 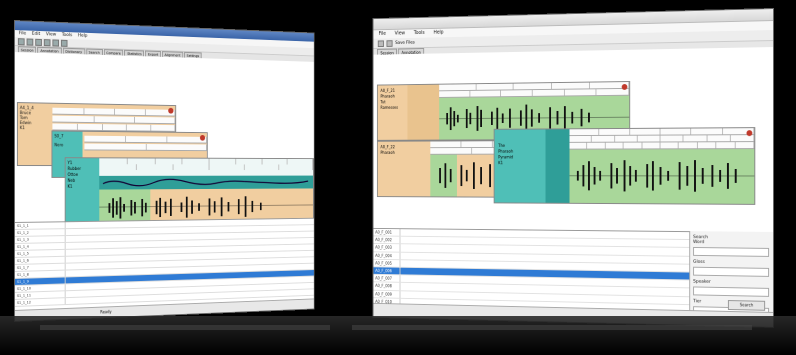 I want to click on stop-icon, so click(x=56, y=42).